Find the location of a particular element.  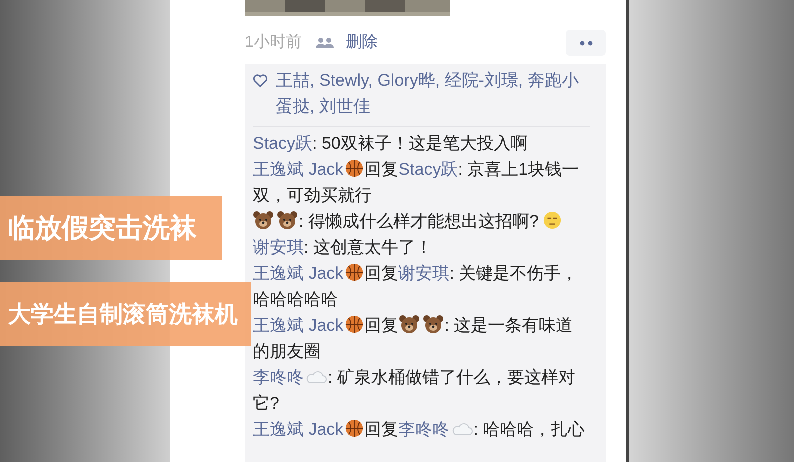

comment: : 得懒成什么样才能想出这招啊? is located at coordinates (421, 222).